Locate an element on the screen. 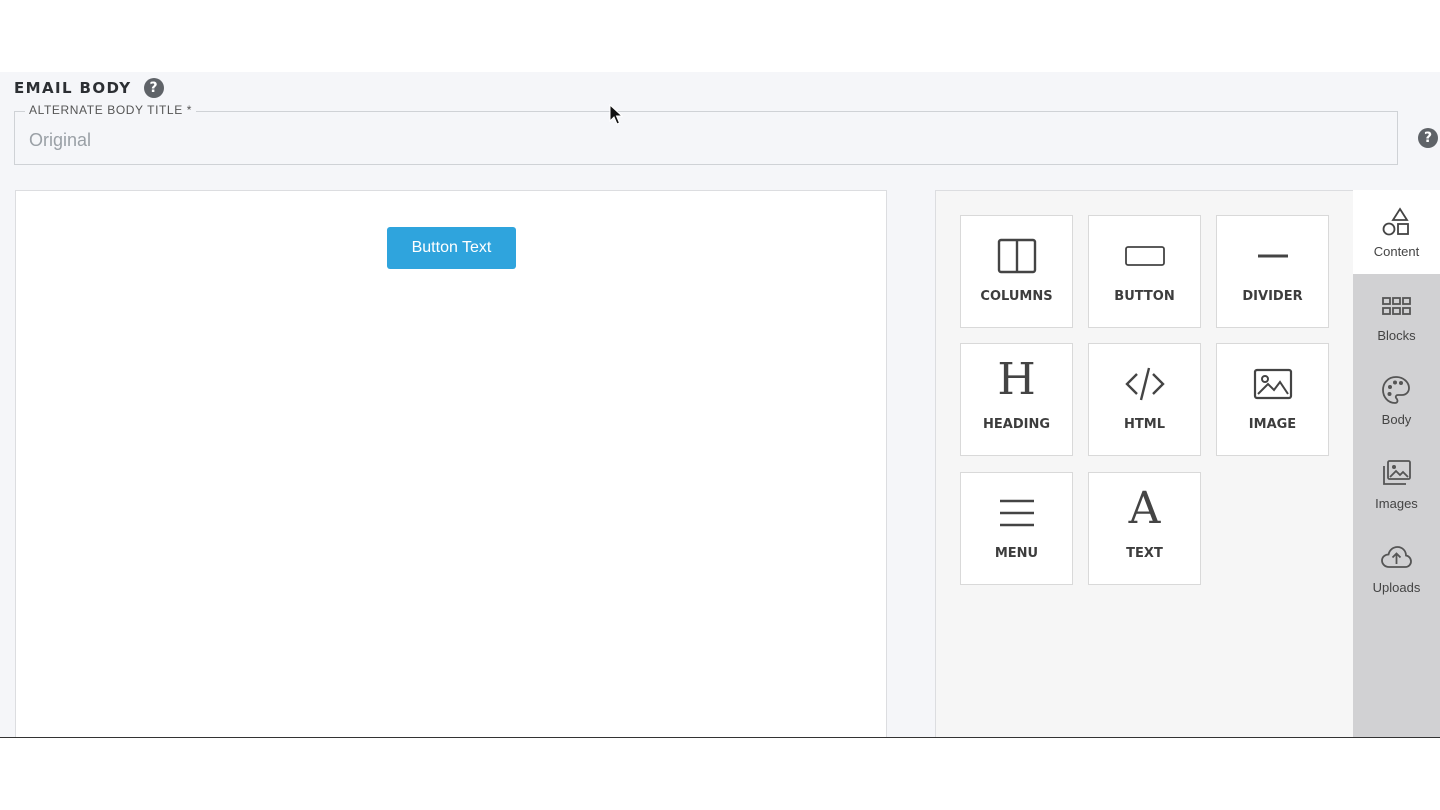 The image size is (1440, 810). menu-icon is located at coordinates (1017, 513).